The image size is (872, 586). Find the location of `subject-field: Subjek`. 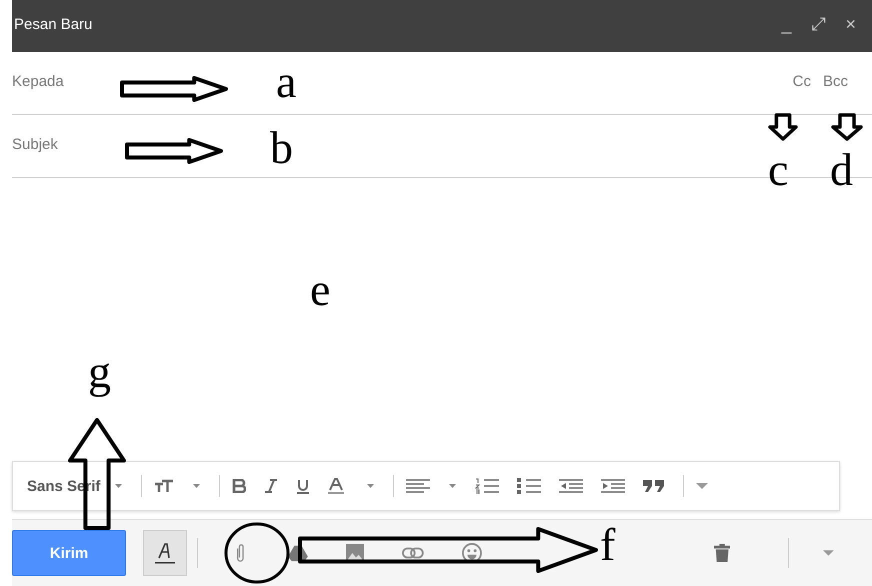

subject-field: Subjek is located at coordinates (62, 145).